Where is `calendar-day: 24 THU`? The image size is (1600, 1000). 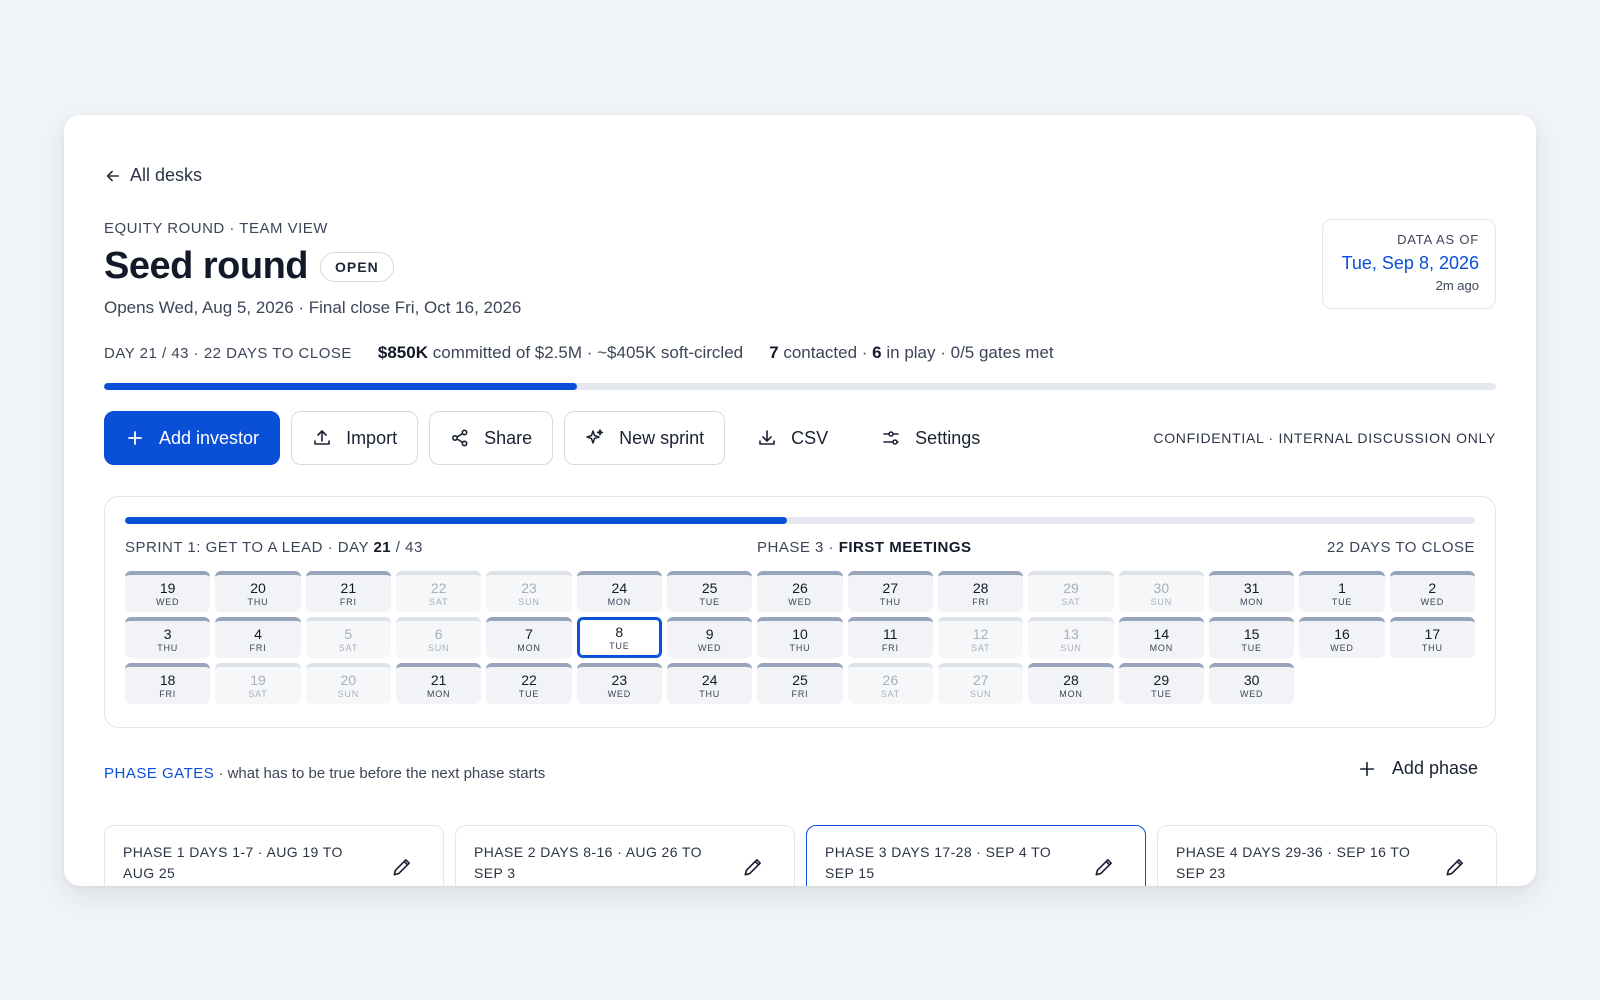
calendar-day: 24 THU is located at coordinates (710, 683).